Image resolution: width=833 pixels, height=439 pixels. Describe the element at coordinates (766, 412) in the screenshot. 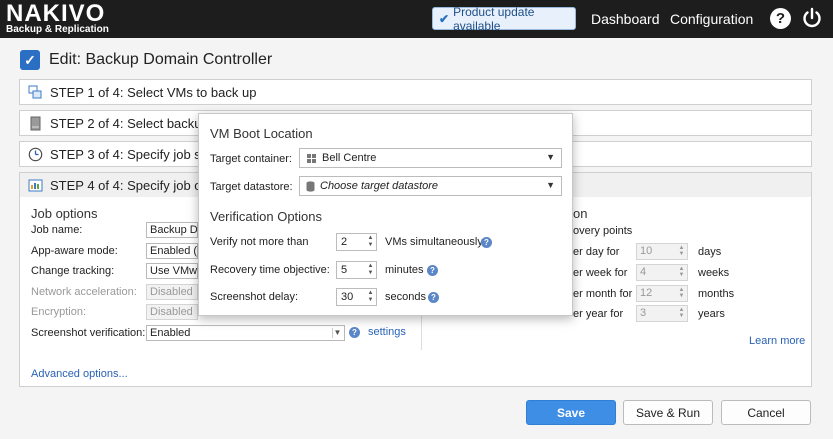

I see `cancel-button: Cancel` at that location.